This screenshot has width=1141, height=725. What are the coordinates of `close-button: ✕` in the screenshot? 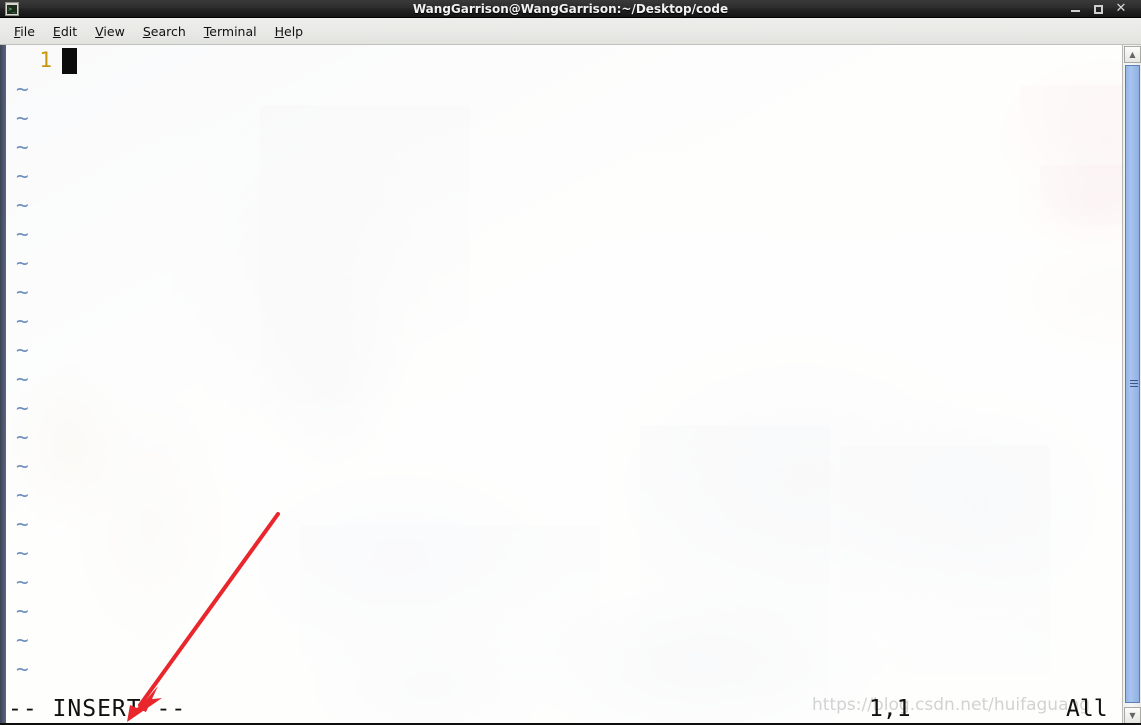 It's located at (1121, 9).